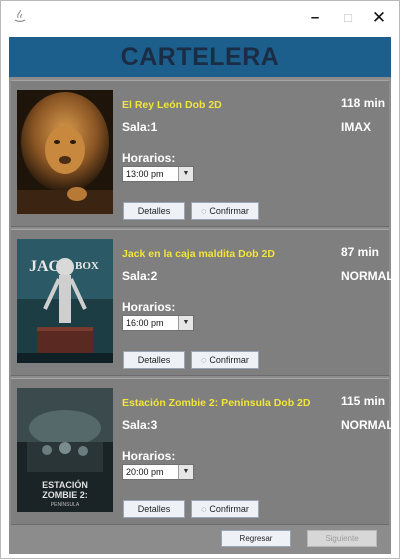 The width and height of the screenshot is (400, 559). I want to click on svg-text: BOX, so click(87, 266).